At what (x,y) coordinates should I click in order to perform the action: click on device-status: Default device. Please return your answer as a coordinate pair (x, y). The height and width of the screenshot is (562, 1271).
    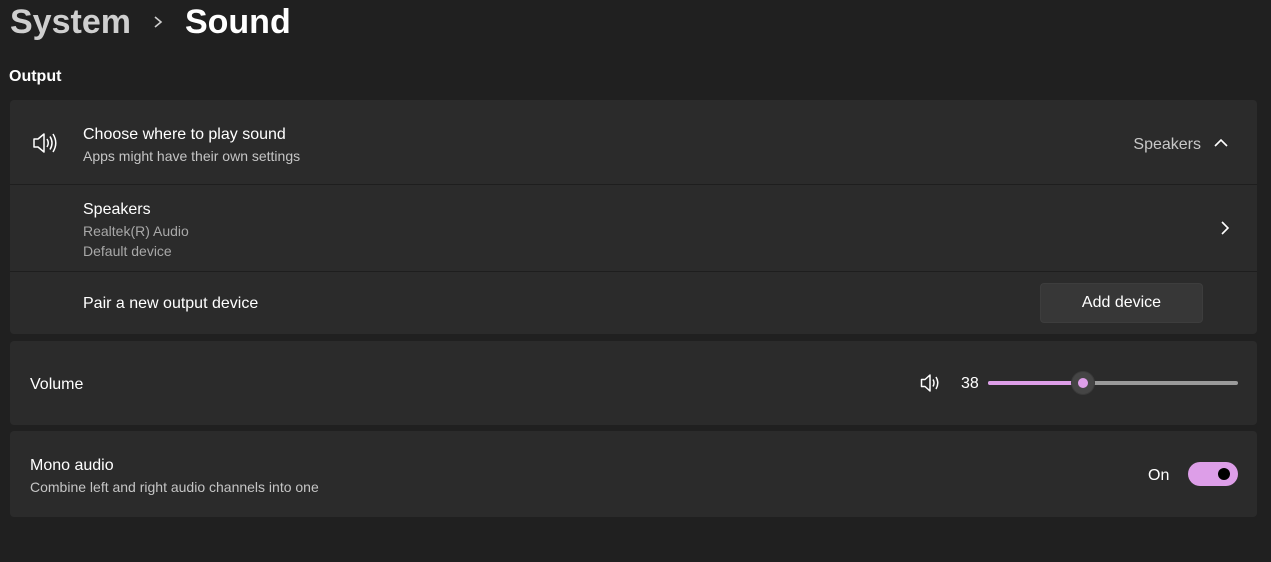
    Looking at the image, I should click on (127, 251).